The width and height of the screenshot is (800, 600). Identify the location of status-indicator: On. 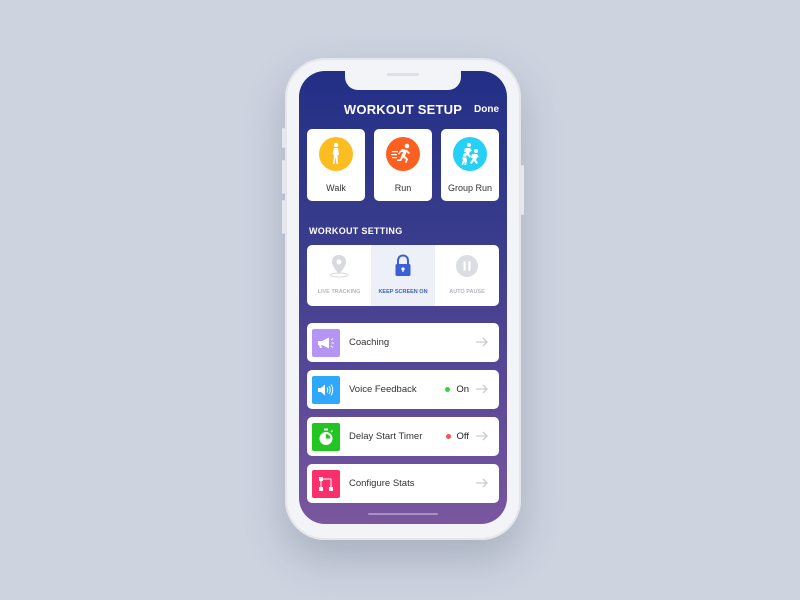
(457, 389).